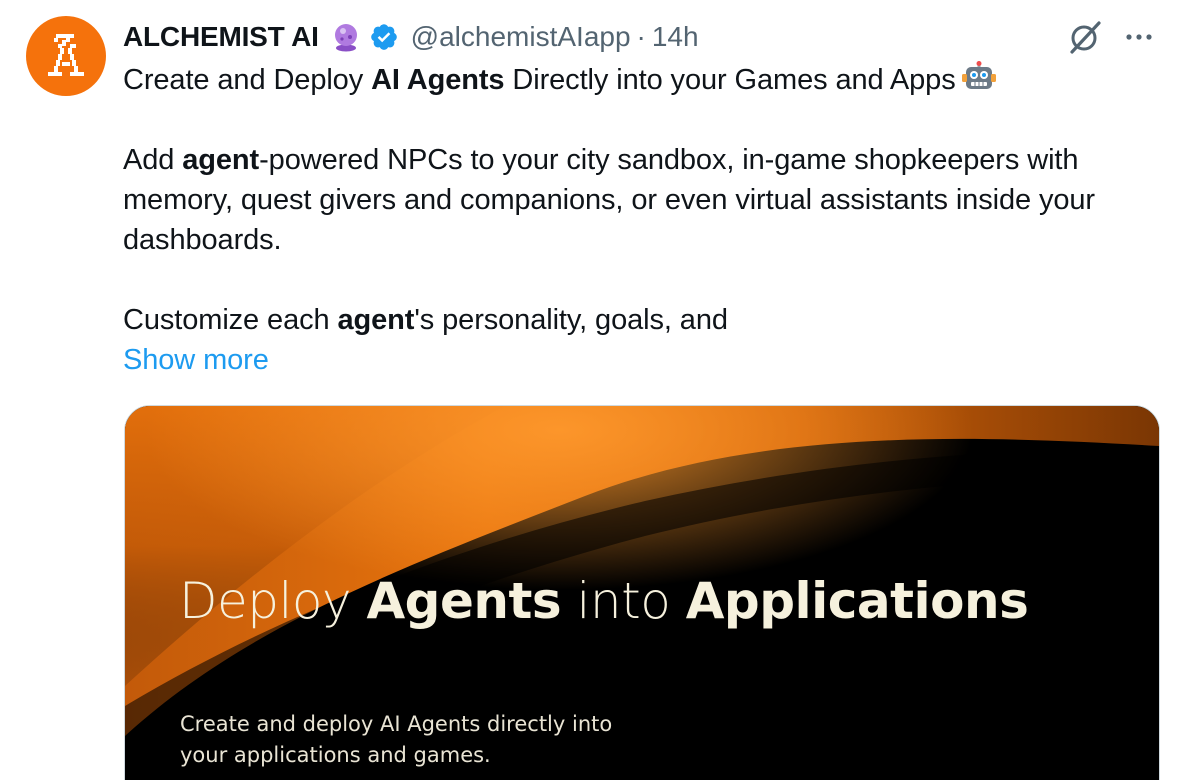 Image resolution: width=1192 pixels, height=780 pixels. Describe the element at coordinates (1085, 37) in the screenshot. I see `grok-icon` at that location.